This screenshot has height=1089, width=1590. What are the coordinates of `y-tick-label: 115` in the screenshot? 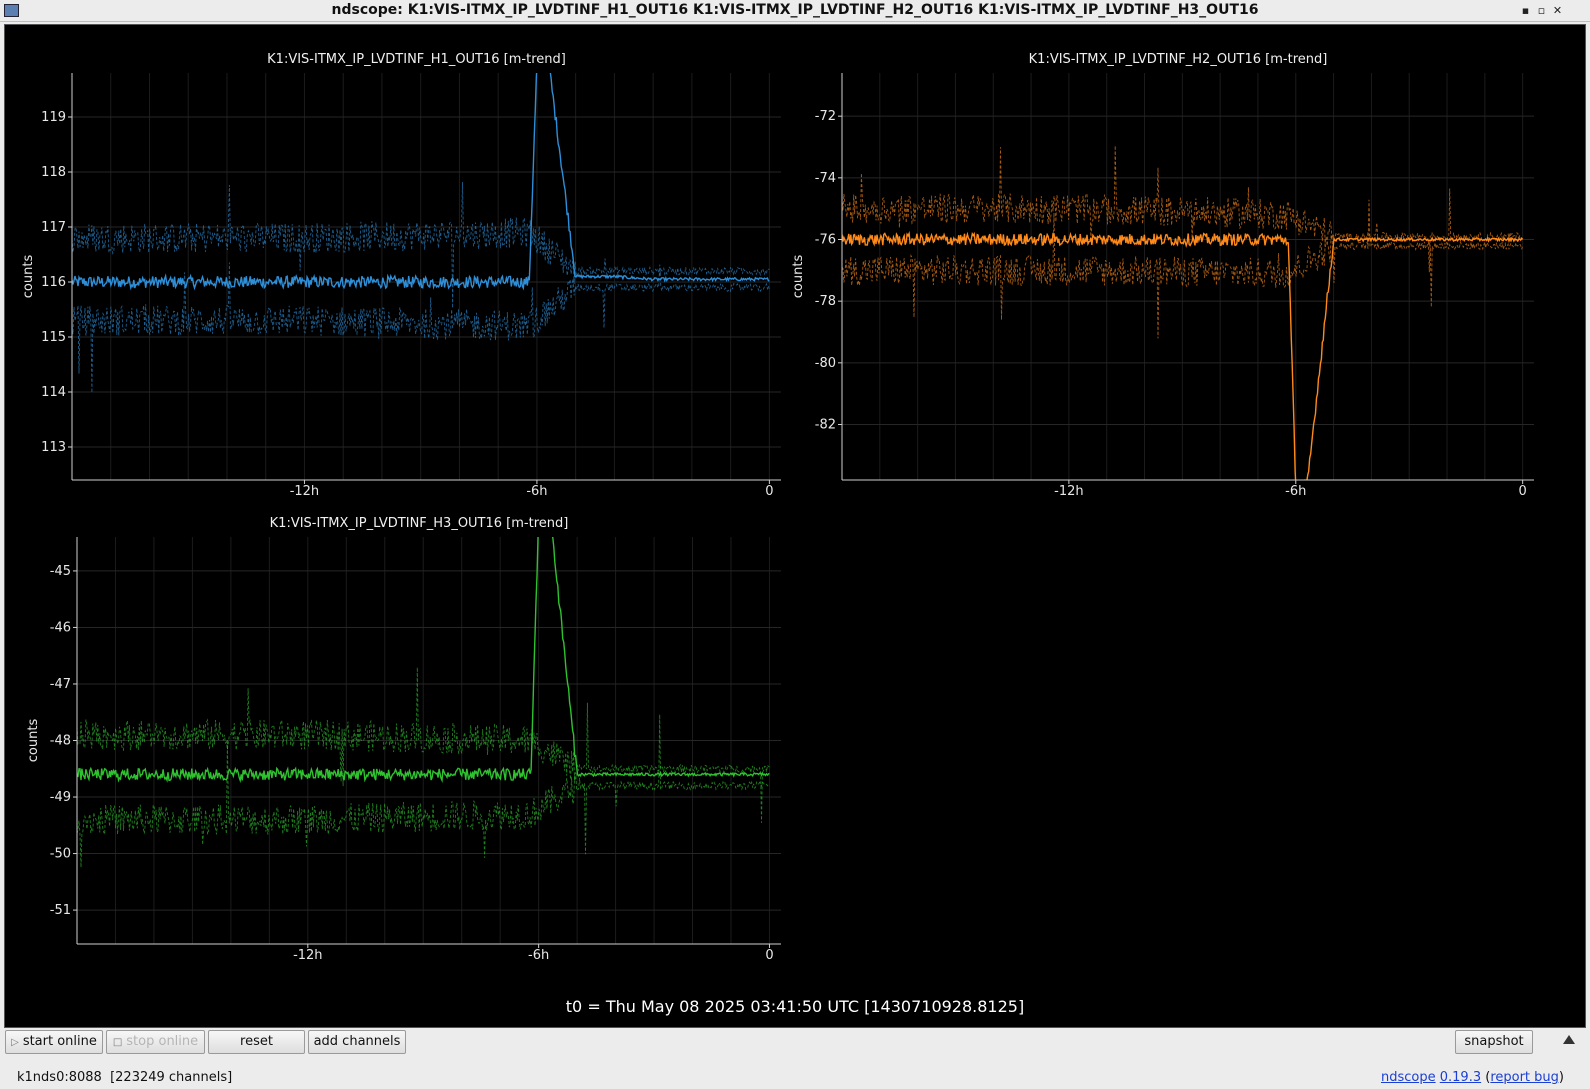 It's located at (53, 337).